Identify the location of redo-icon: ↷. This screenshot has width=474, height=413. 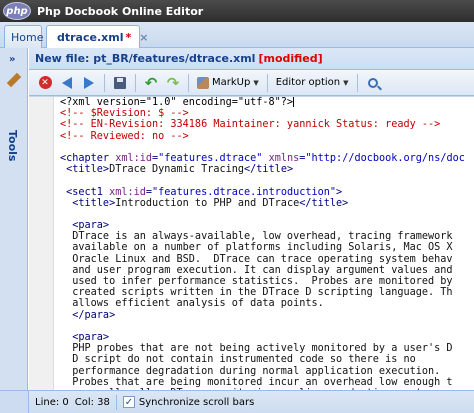
(173, 82).